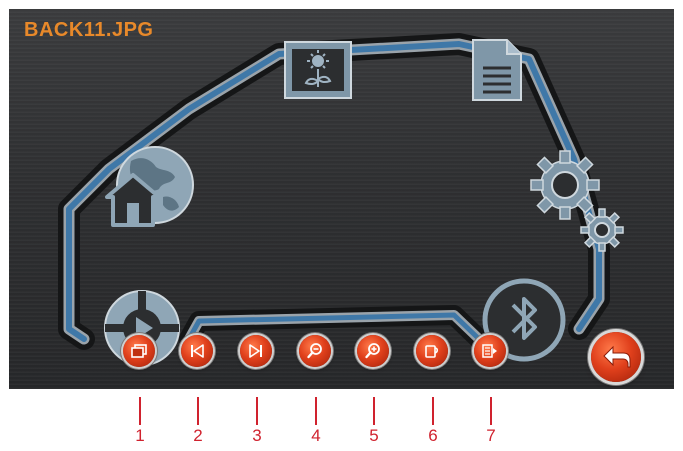  I want to click on slideshow-icon, so click(139, 351).